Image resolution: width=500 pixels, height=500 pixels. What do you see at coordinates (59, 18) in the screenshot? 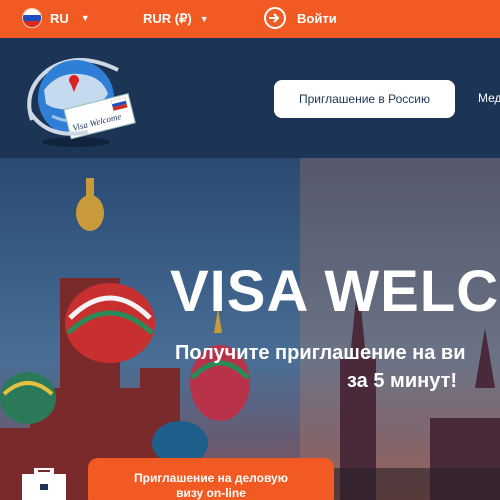
I see `language-label: RU` at bounding box center [59, 18].